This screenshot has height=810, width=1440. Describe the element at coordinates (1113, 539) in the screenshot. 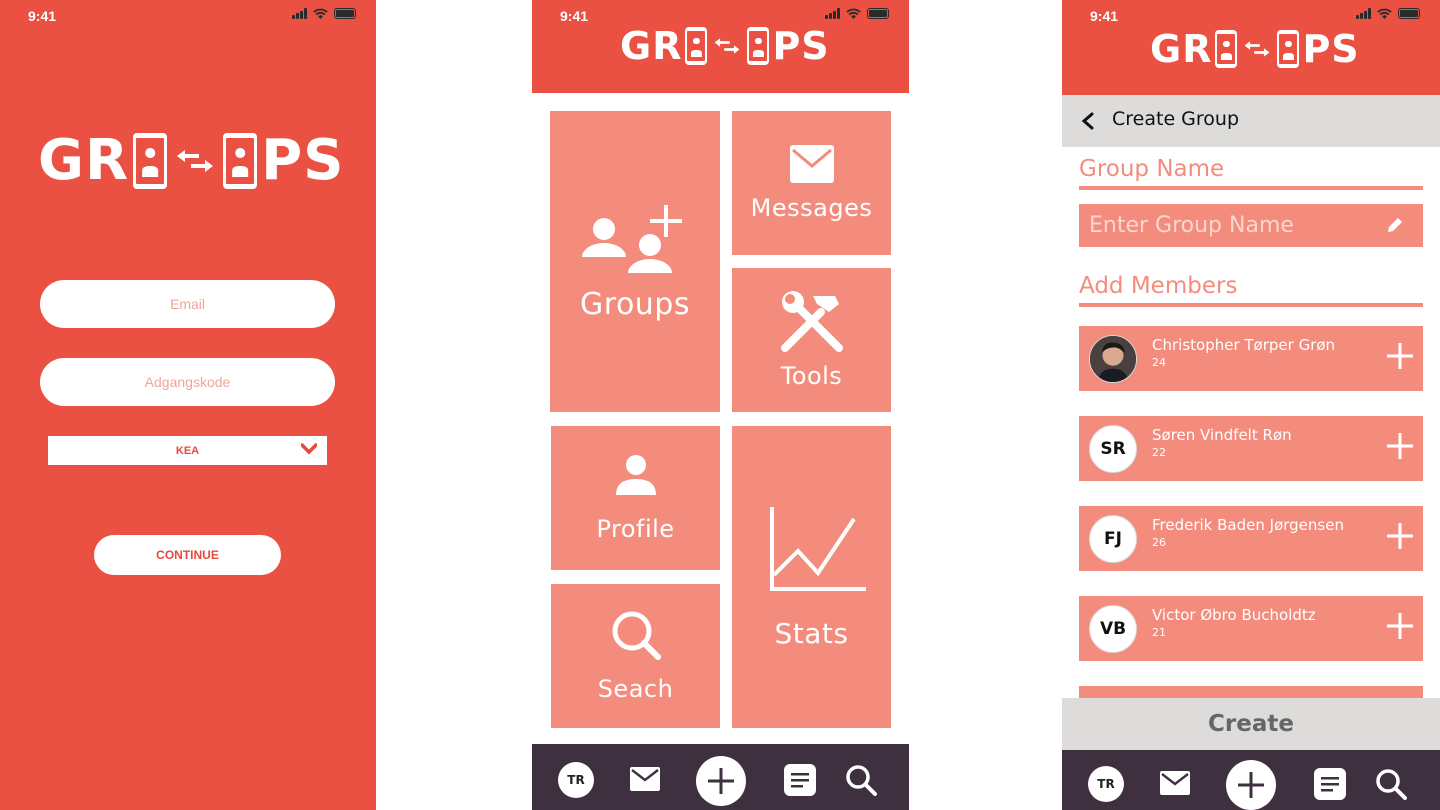

I see `member-avatar: FJ` at that location.